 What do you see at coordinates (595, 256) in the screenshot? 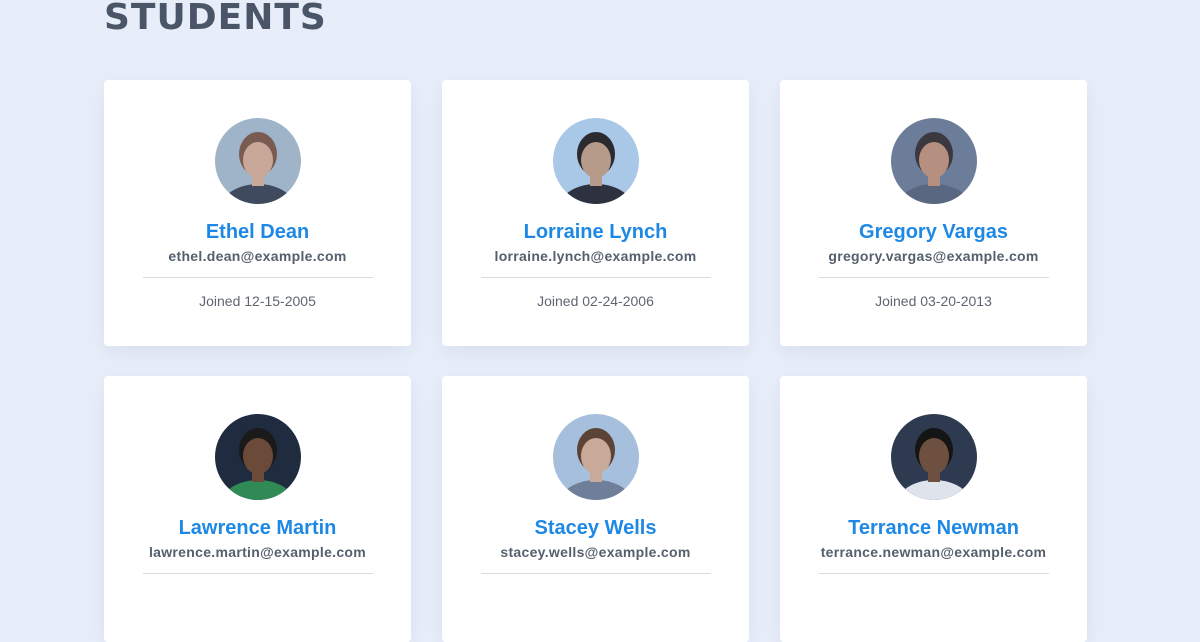
I see `student-email: lorraine.lynch@example.com` at bounding box center [595, 256].